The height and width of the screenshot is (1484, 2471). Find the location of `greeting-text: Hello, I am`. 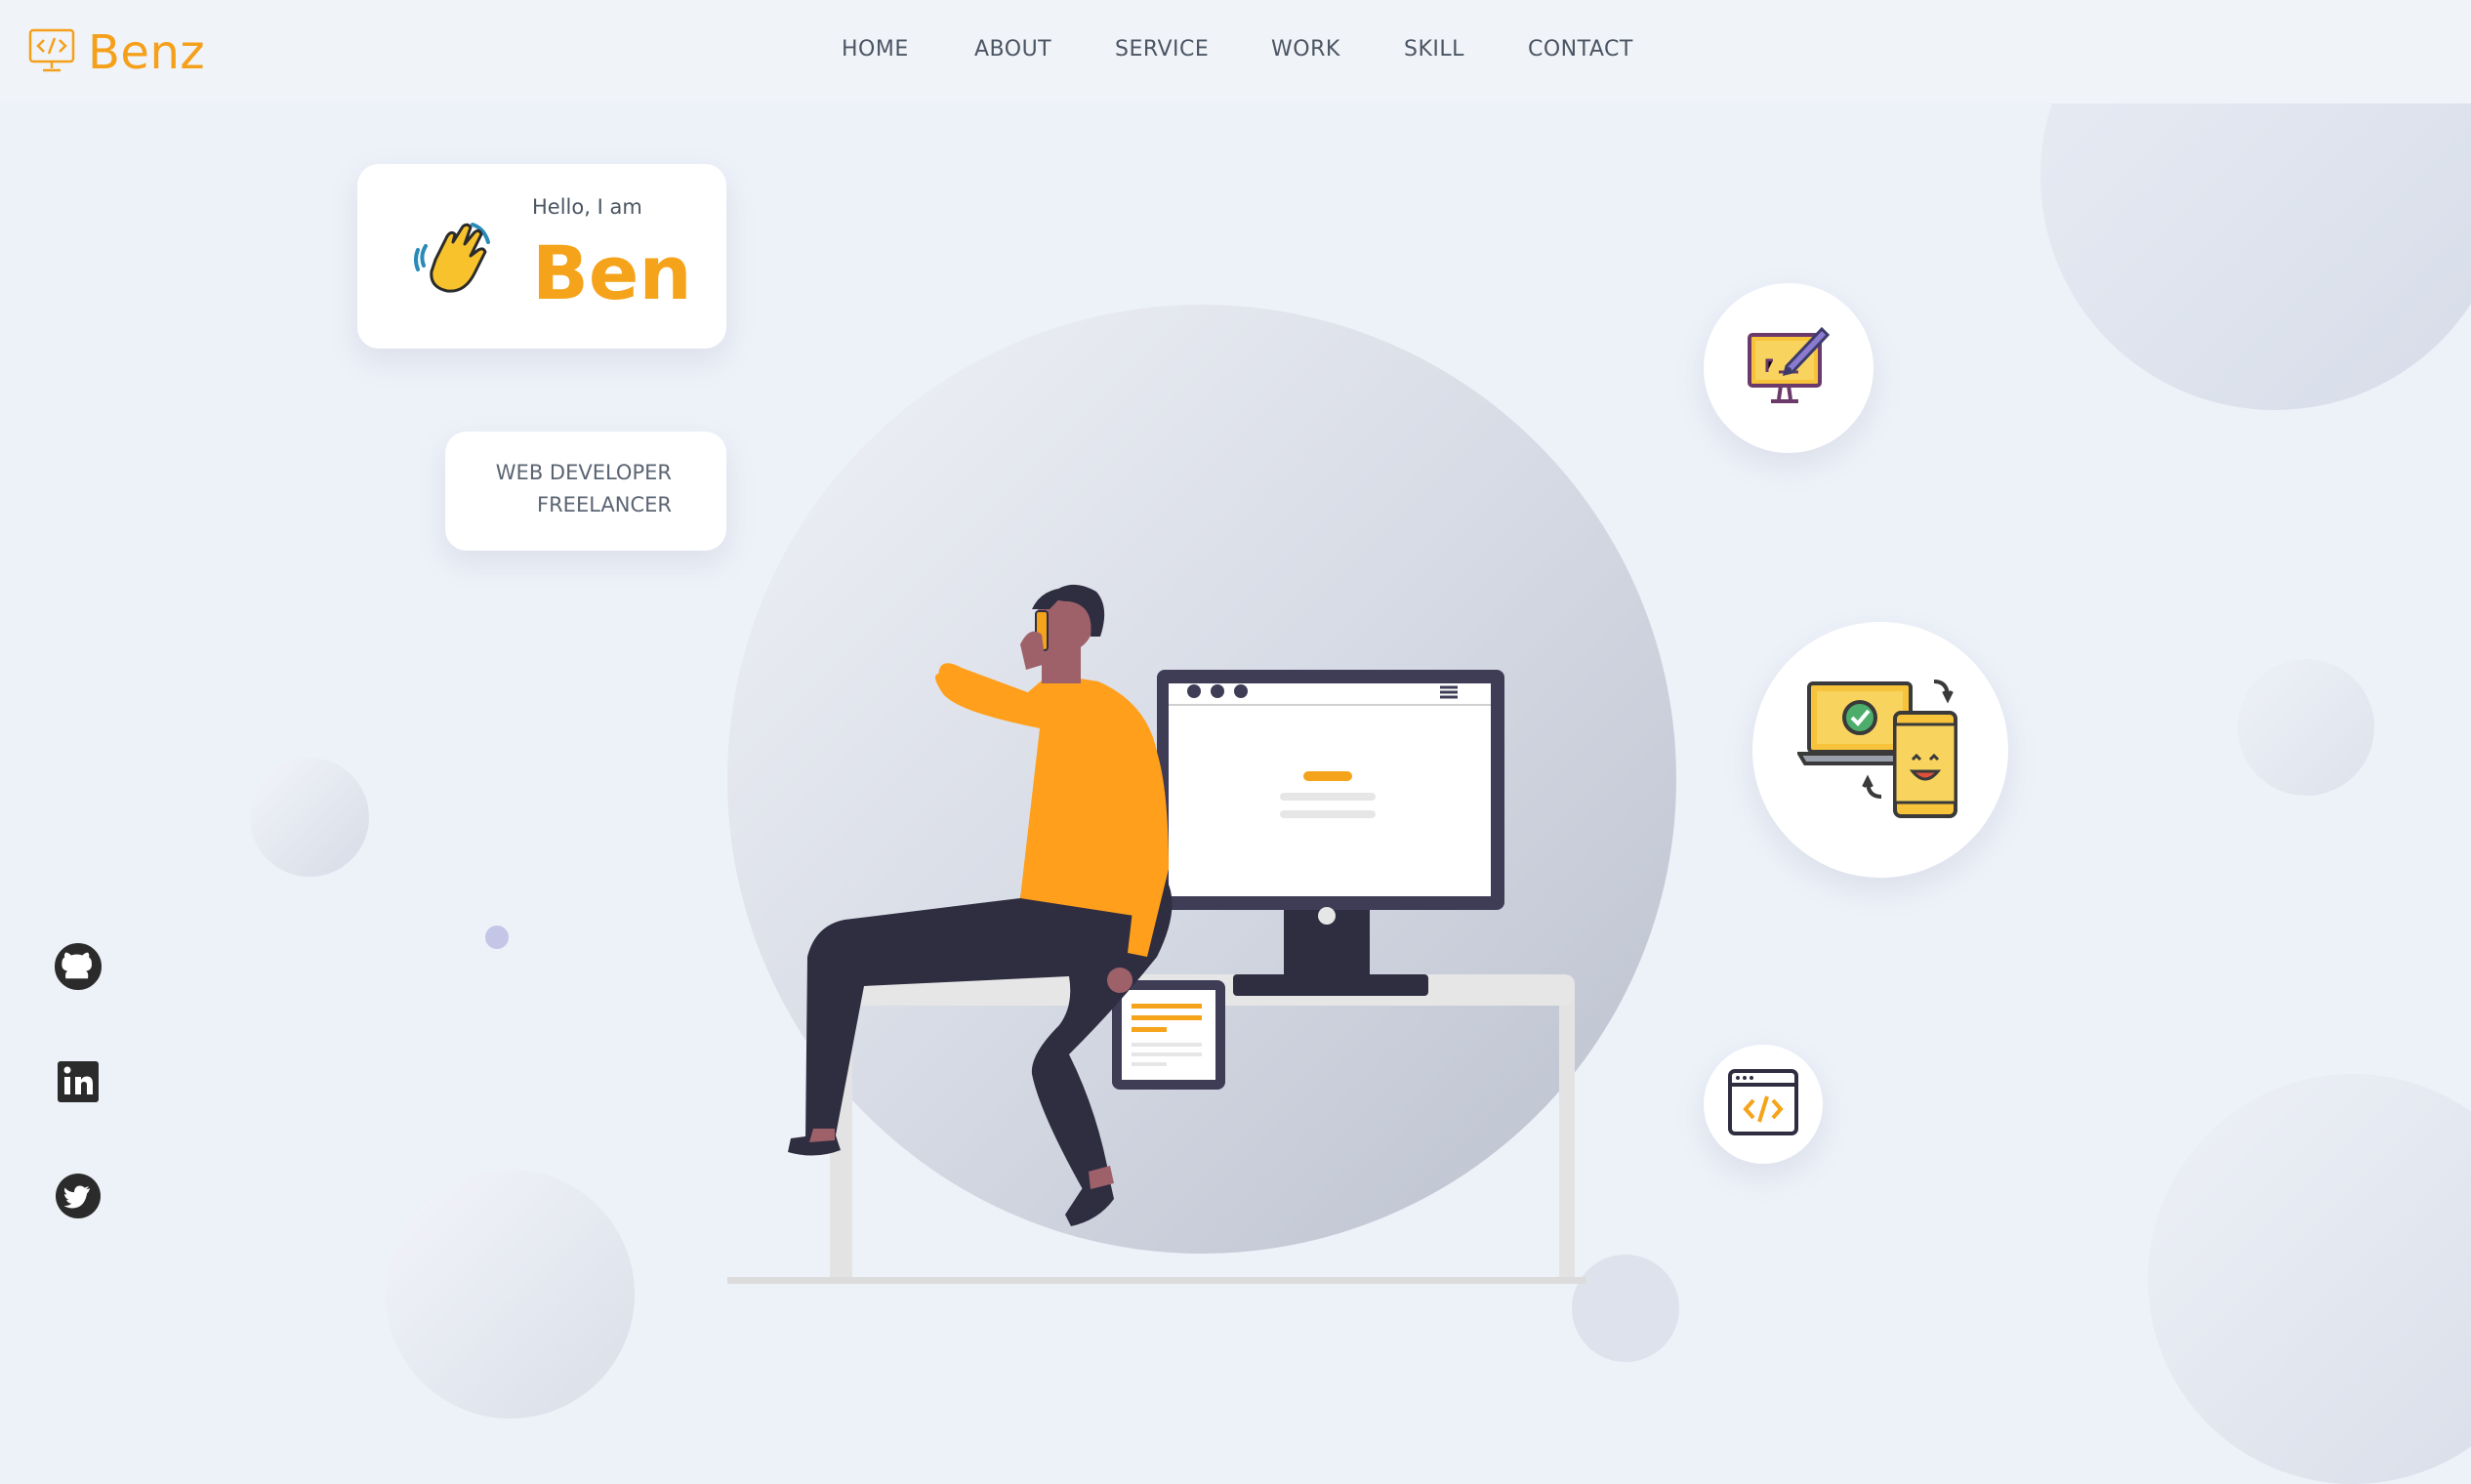

greeting-text: Hello, I am is located at coordinates (587, 207).